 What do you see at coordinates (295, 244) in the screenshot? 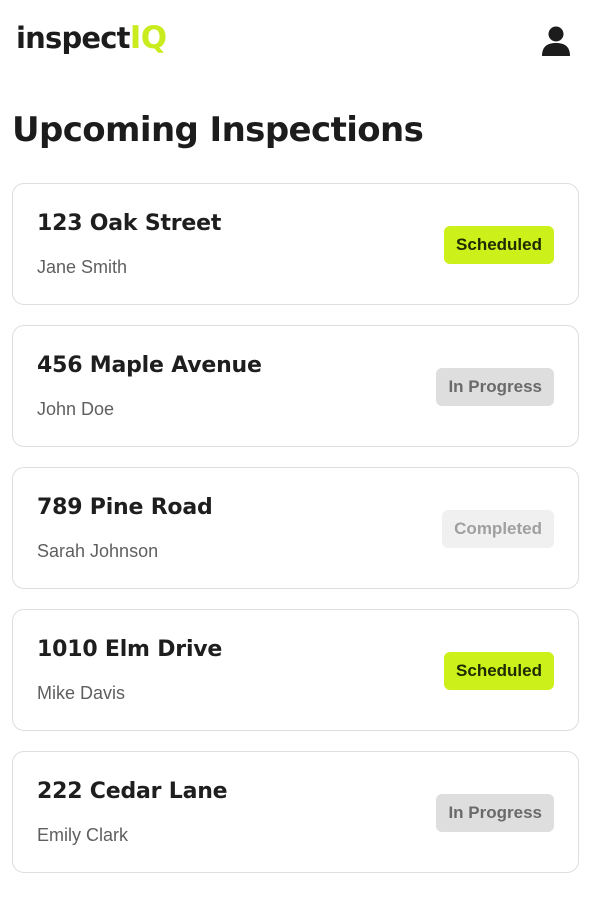
I see `inspection-card: 123 Oak Street Jane Smith Scheduled` at bounding box center [295, 244].